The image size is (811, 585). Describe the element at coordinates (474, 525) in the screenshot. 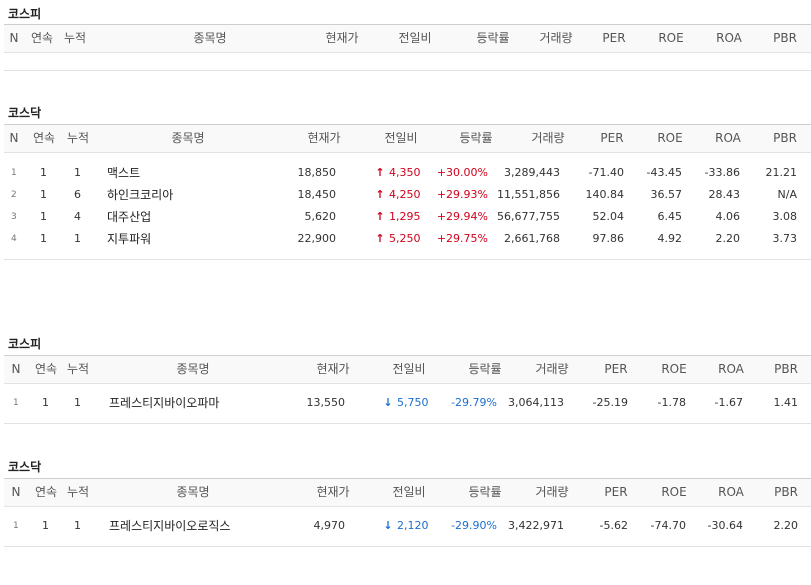

I see `cell-change-rate: -29.90%` at that location.